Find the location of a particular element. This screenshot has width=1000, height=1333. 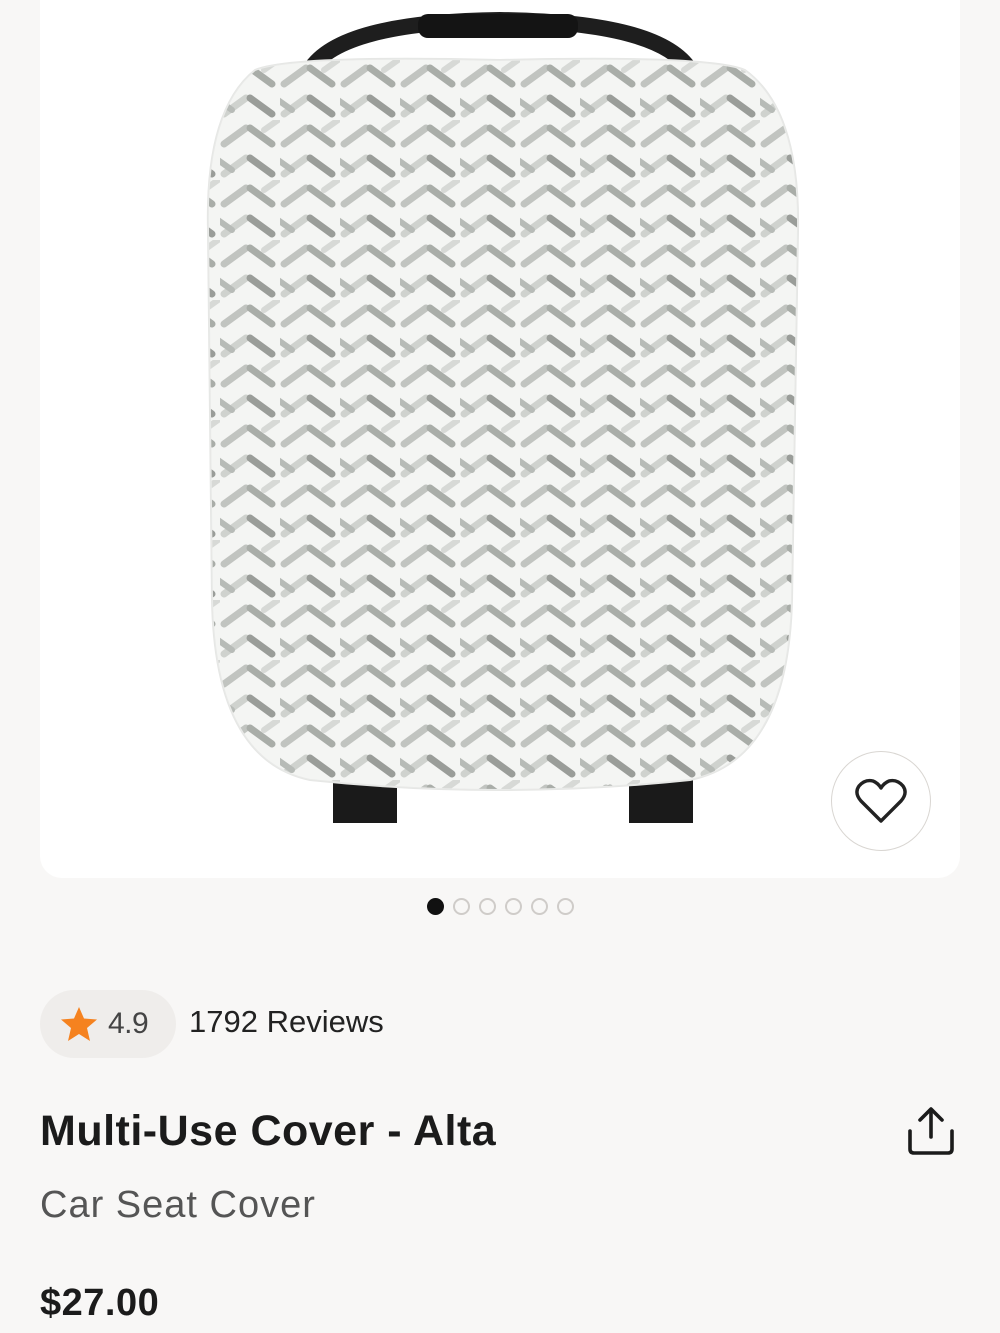

share-button is located at coordinates (931, 1131).